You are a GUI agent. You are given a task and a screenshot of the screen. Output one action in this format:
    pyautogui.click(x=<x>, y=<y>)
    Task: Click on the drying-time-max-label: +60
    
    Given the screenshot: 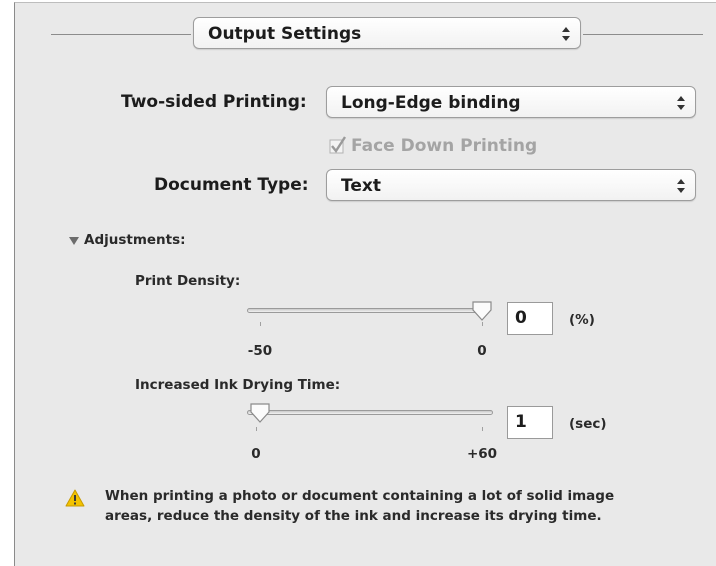 What is the action you would take?
    pyautogui.click(x=482, y=454)
    